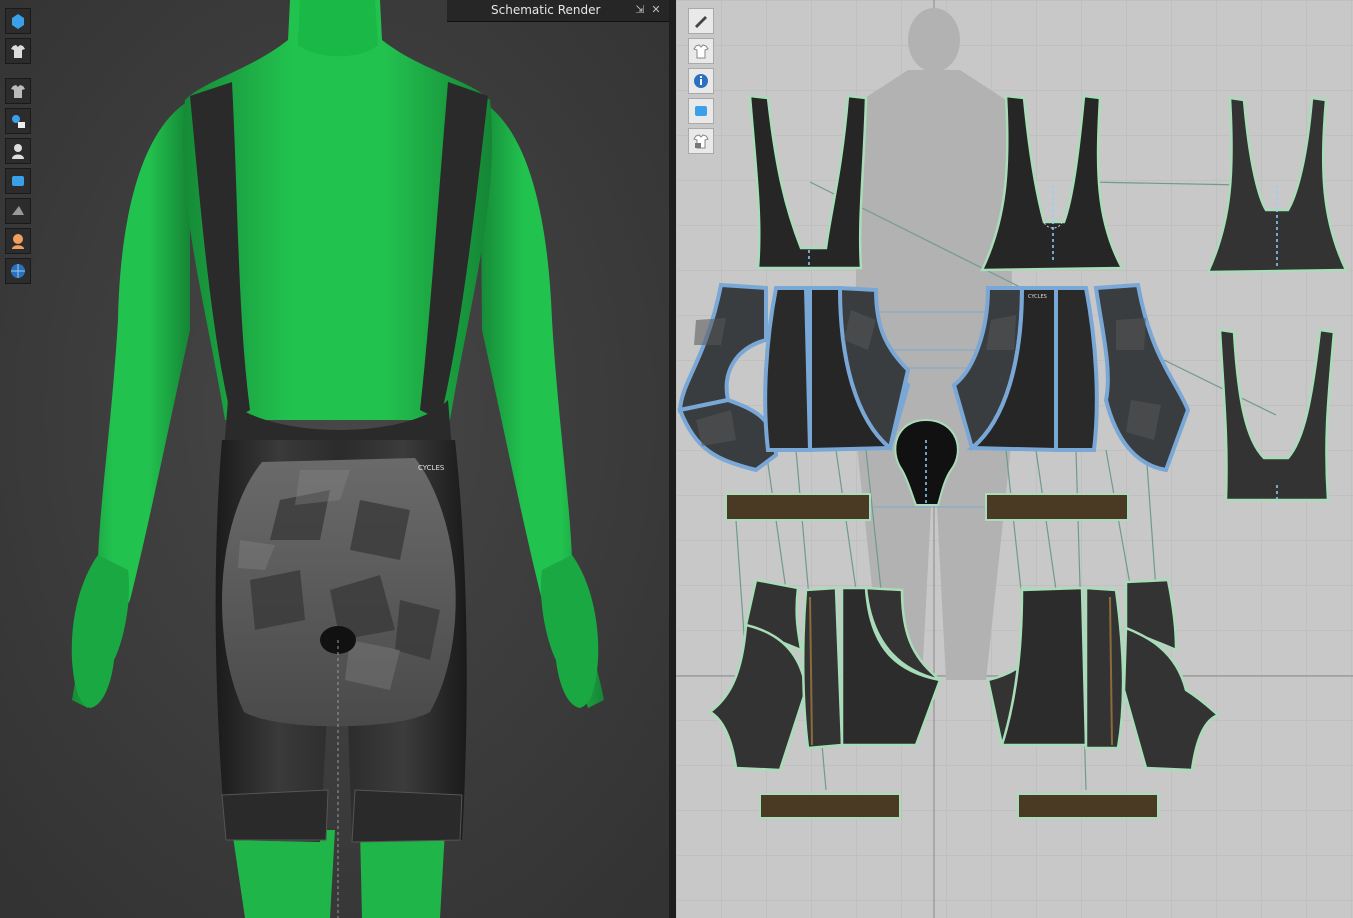 This screenshot has height=918, width=1353. Describe the element at coordinates (283, 874) in the screenshot. I see `left-leg` at that location.